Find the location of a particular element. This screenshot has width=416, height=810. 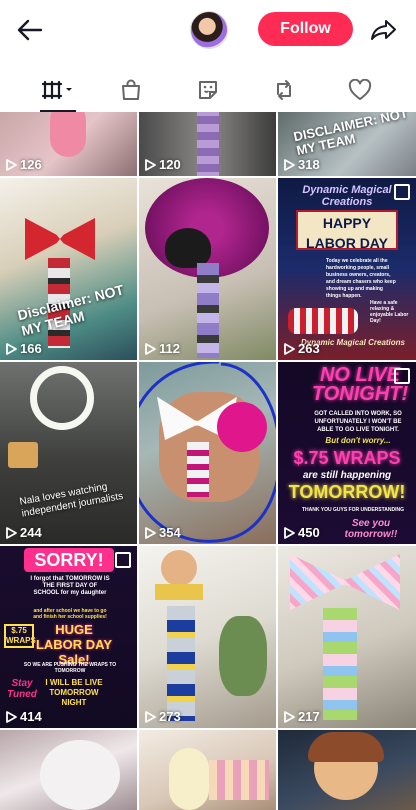

figurine-body is located at coordinates (179, 592).